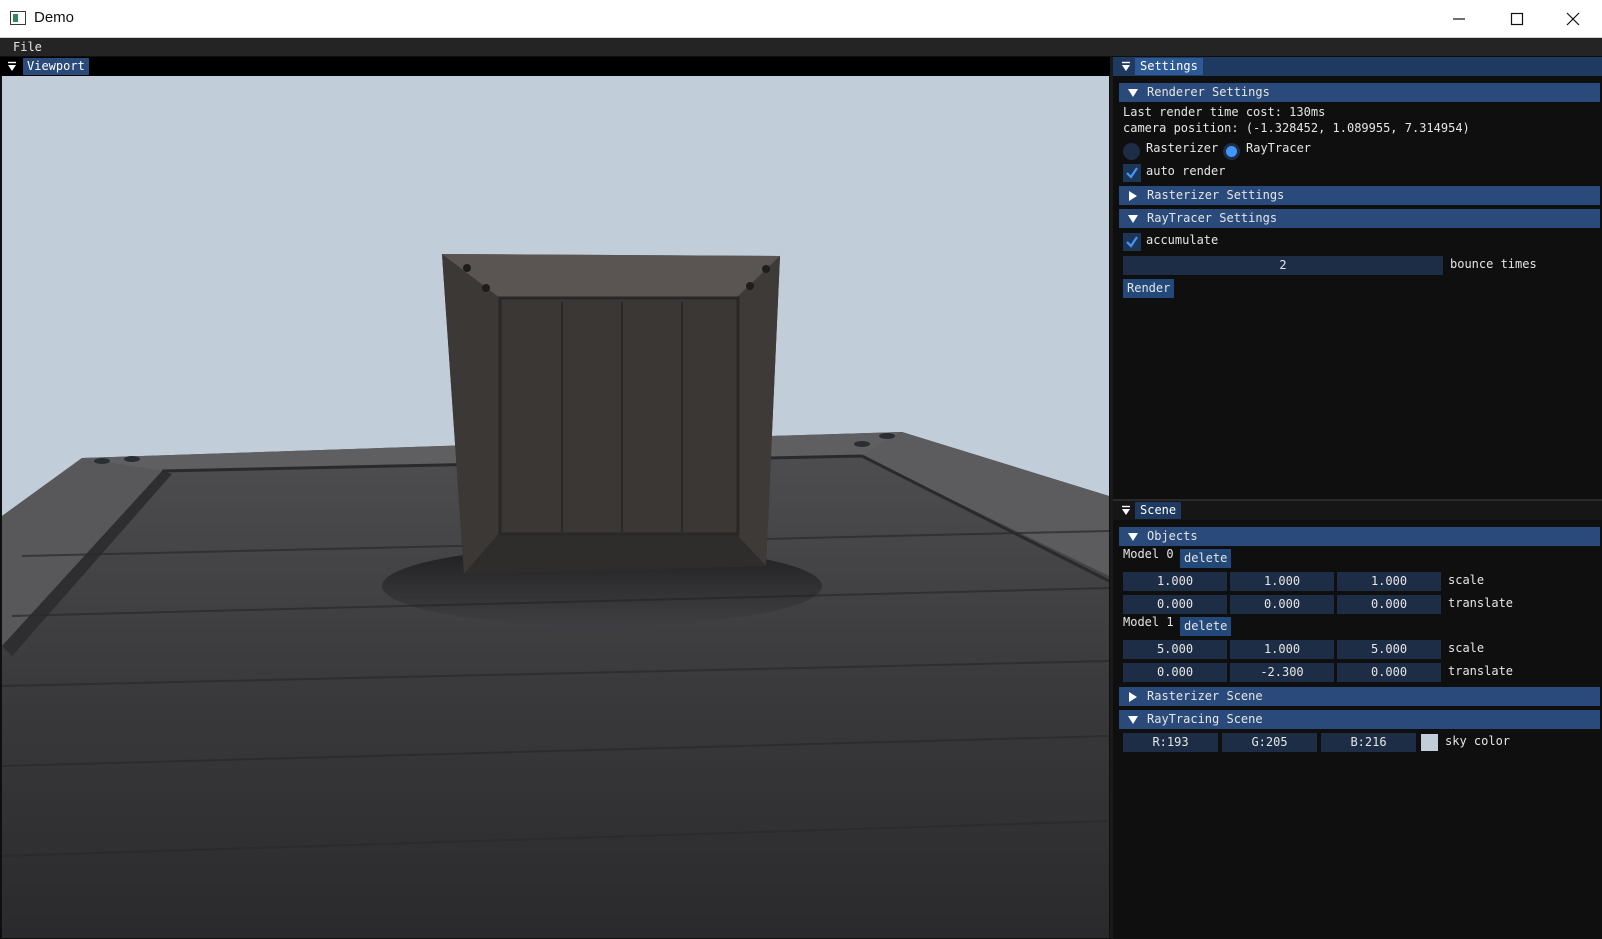 The width and height of the screenshot is (1602, 939). What do you see at coordinates (1148, 554) in the screenshot?
I see `model-label: Model 0` at bounding box center [1148, 554].